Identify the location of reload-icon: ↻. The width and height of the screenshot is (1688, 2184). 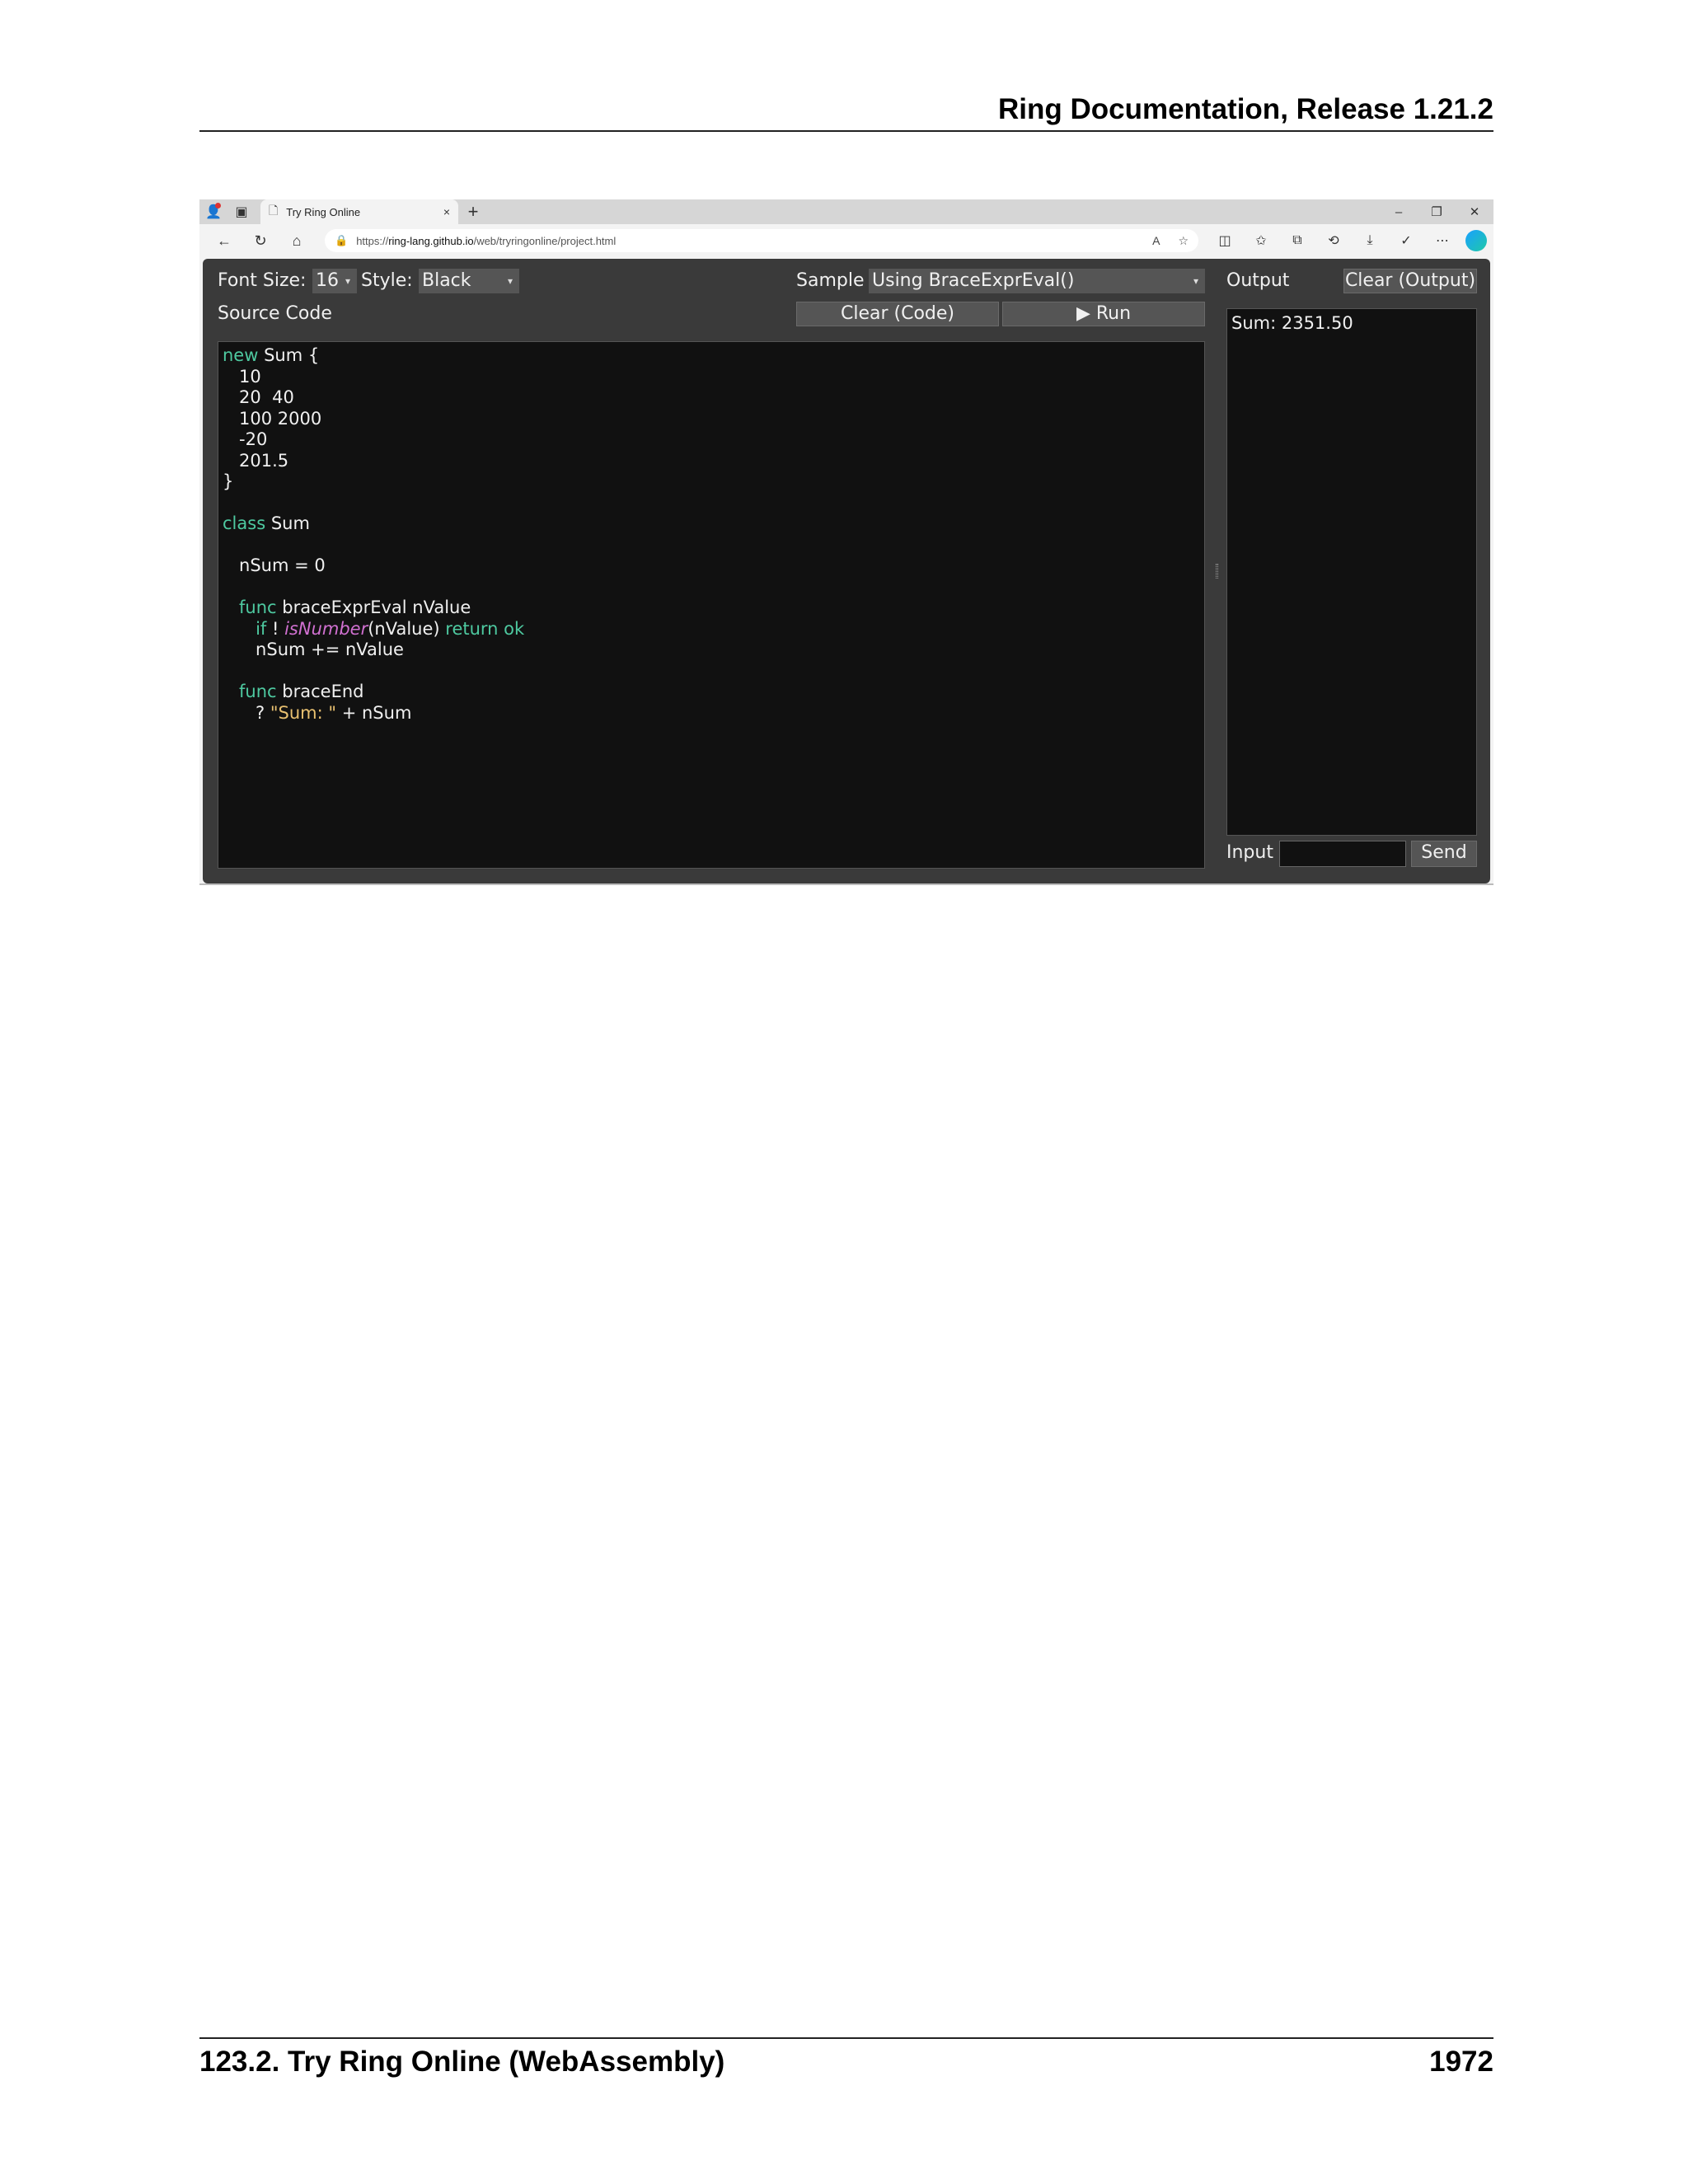
(261, 241).